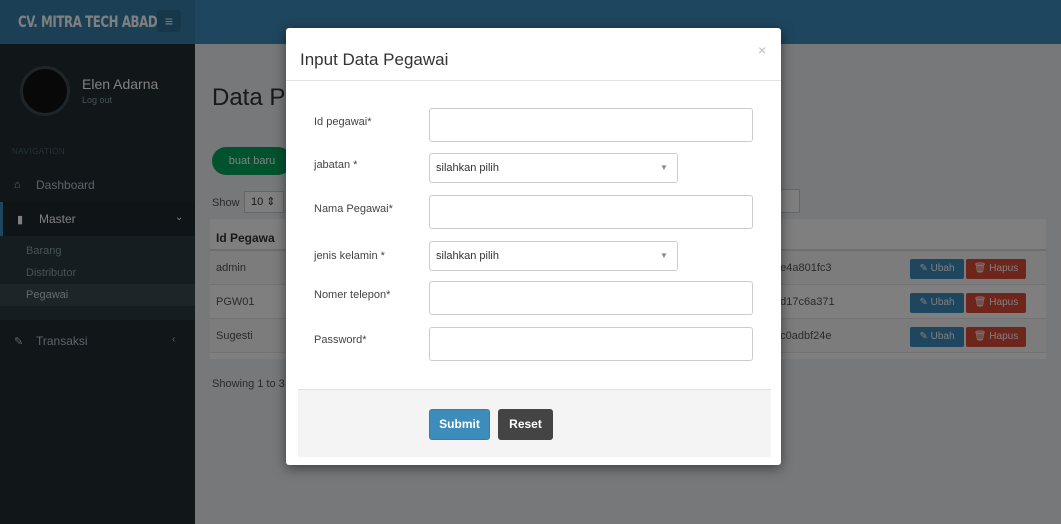 The width and height of the screenshot is (1061, 524). What do you see at coordinates (340, 340) in the screenshot?
I see `password-label: Password*` at bounding box center [340, 340].